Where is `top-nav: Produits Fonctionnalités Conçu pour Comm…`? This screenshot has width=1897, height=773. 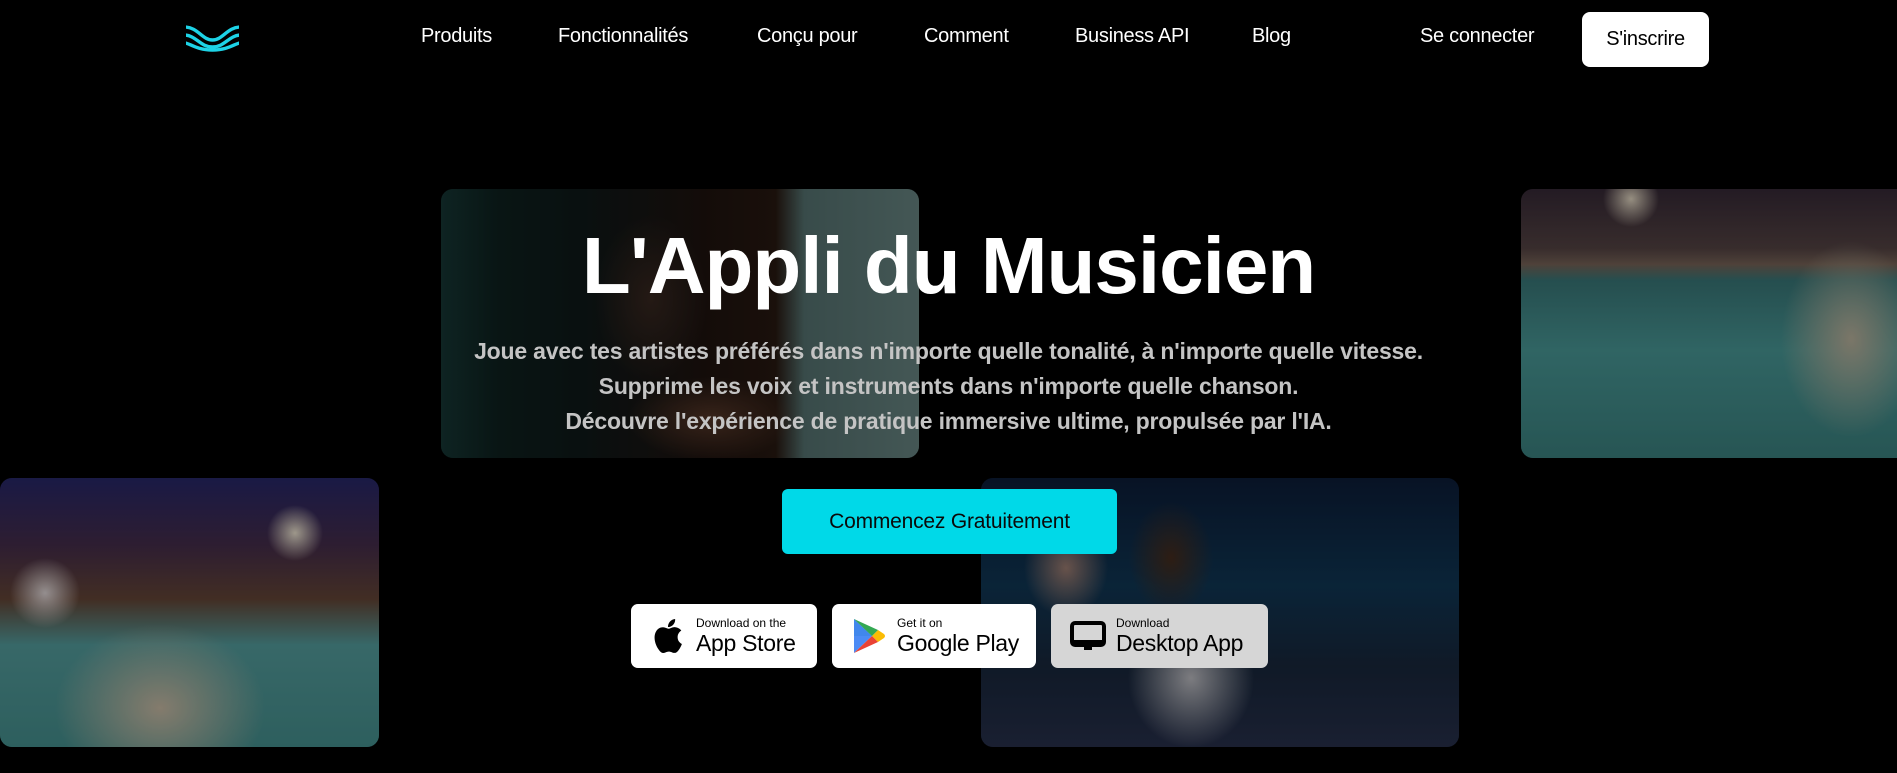 top-nav: Produits Fonctionnalités Conçu pour Comm… is located at coordinates (948, 39).